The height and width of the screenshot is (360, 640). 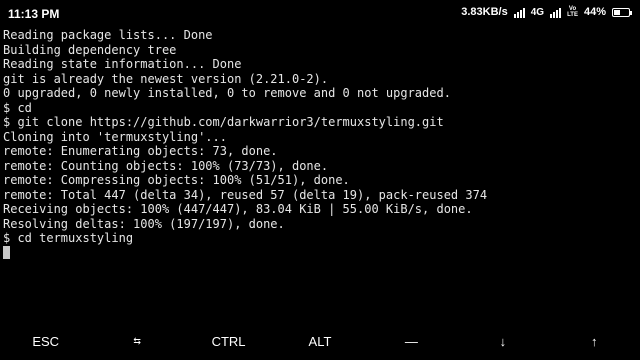 What do you see at coordinates (537, 12) in the screenshot?
I see `network-type: 4G` at bounding box center [537, 12].